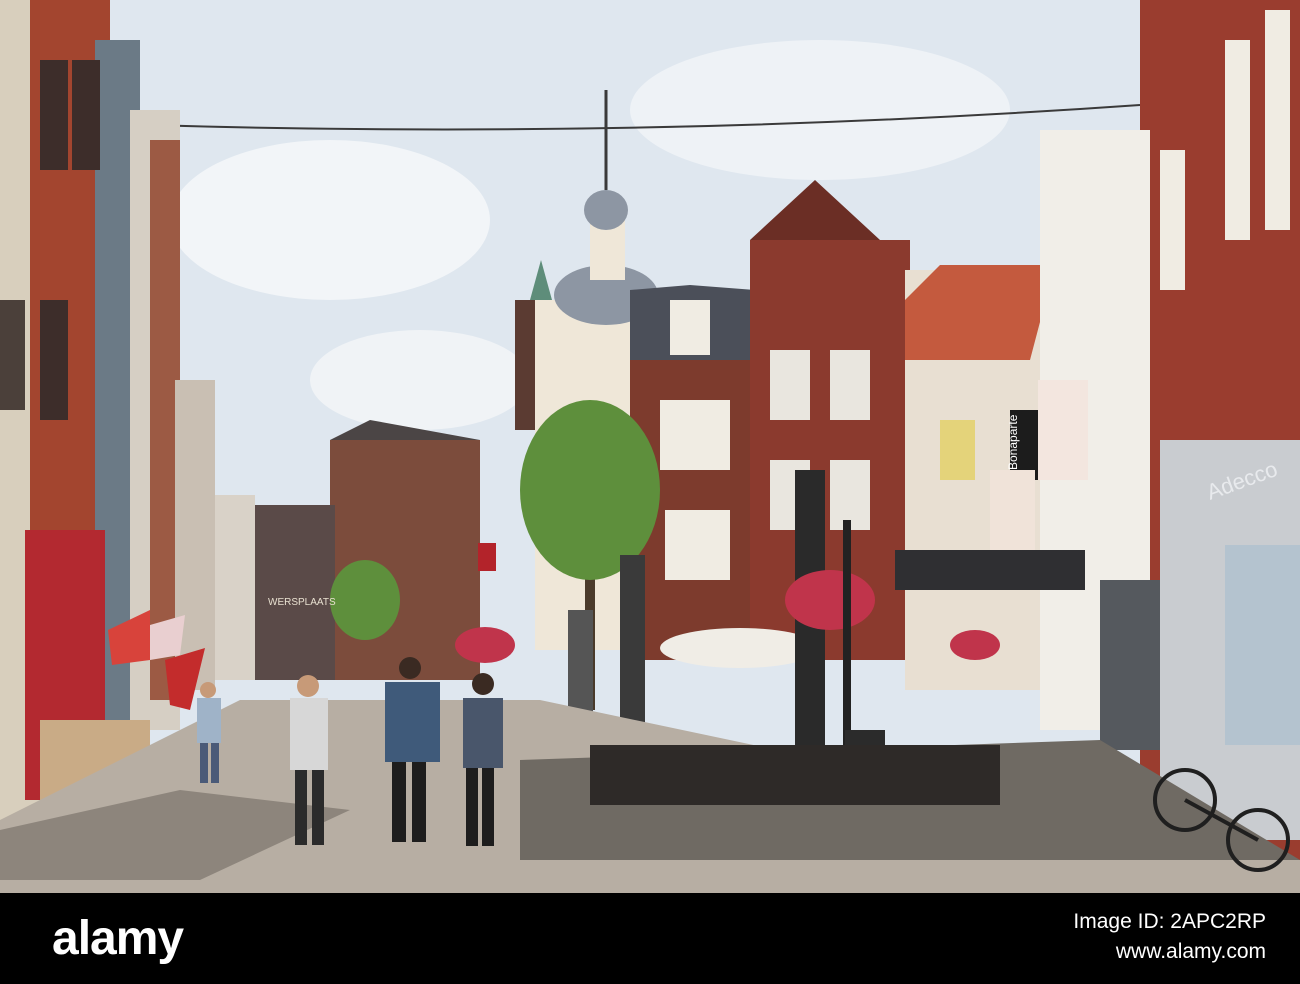 This screenshot has width=1300, height=984. Describe the element at coordinates (990, 570) in the screenshot. I see `black-awning` at that location.